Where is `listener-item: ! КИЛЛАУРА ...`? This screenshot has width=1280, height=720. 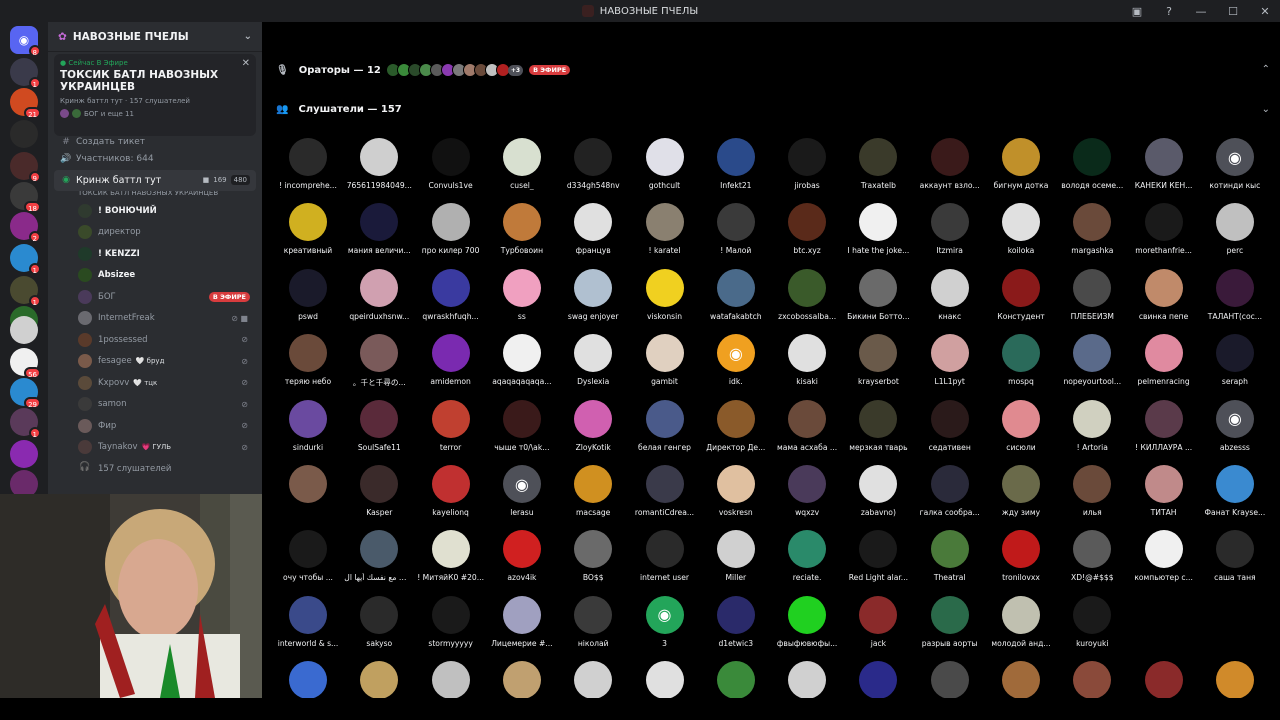 listener-item: ! КИЛЛАУРА ... is located at coordinates (1164, 425).